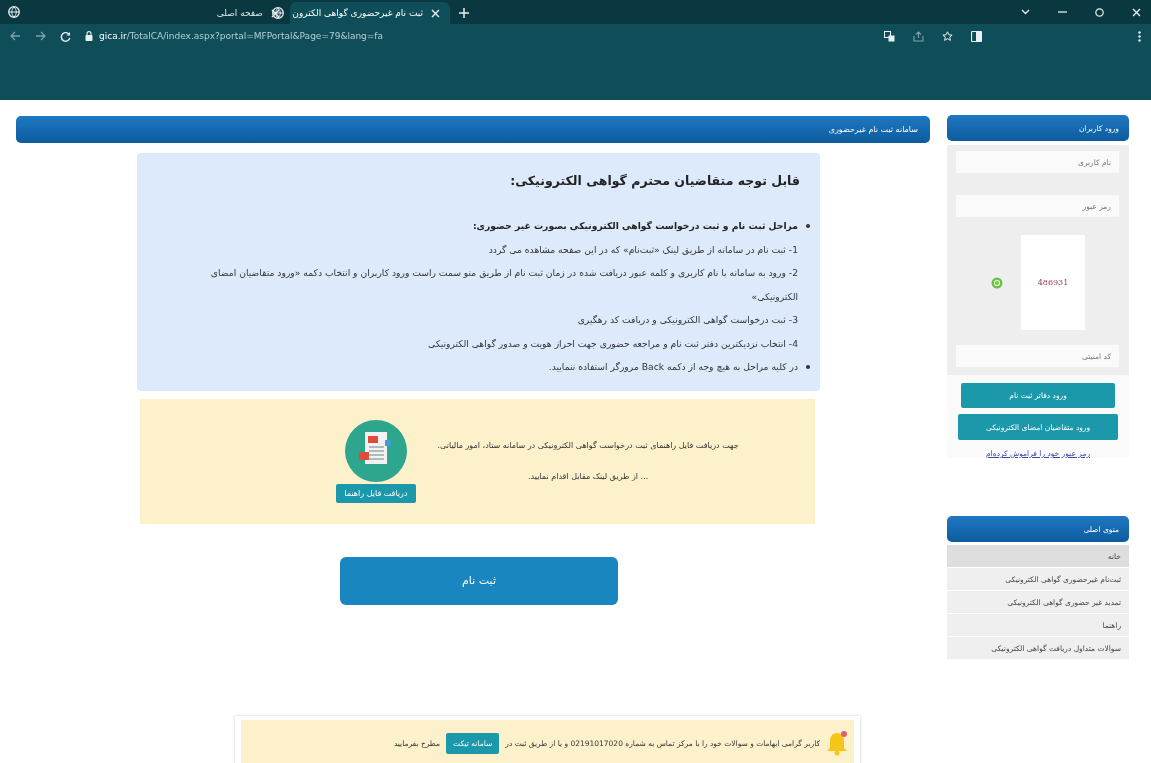  What do you see at coordinates (464, 13) in the screenshot?
I see `plus-icon` at bounding box center [464, 13].